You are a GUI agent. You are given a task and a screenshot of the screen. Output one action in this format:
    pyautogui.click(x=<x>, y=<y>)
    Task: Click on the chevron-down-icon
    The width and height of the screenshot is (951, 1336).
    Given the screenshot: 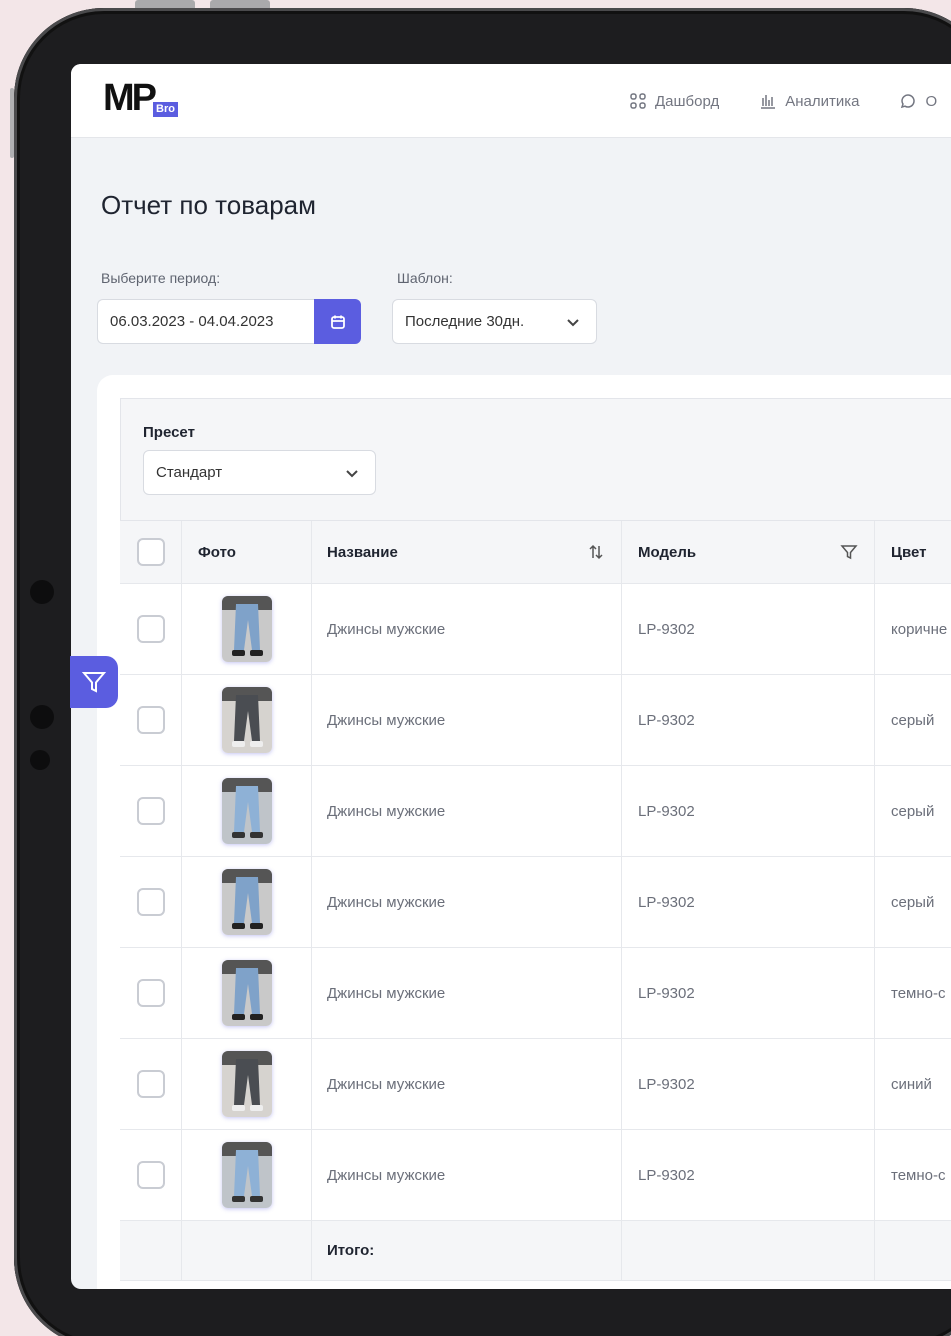 What is the action you would take?
    pyautogui.click(x=352, y=473)
    